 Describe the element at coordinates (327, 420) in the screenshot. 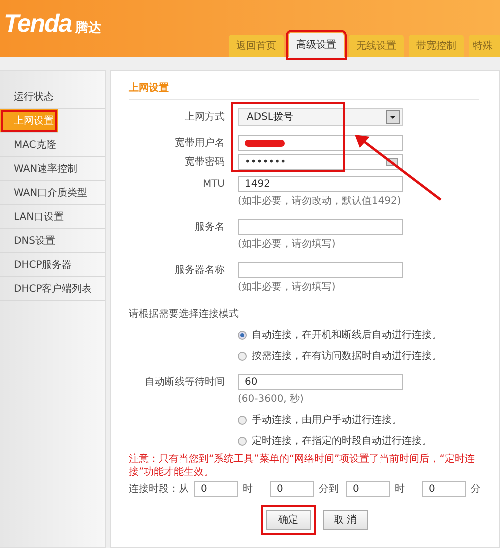

I see `radio-label: 手动连接，由用户手动进行连接。` at that location.